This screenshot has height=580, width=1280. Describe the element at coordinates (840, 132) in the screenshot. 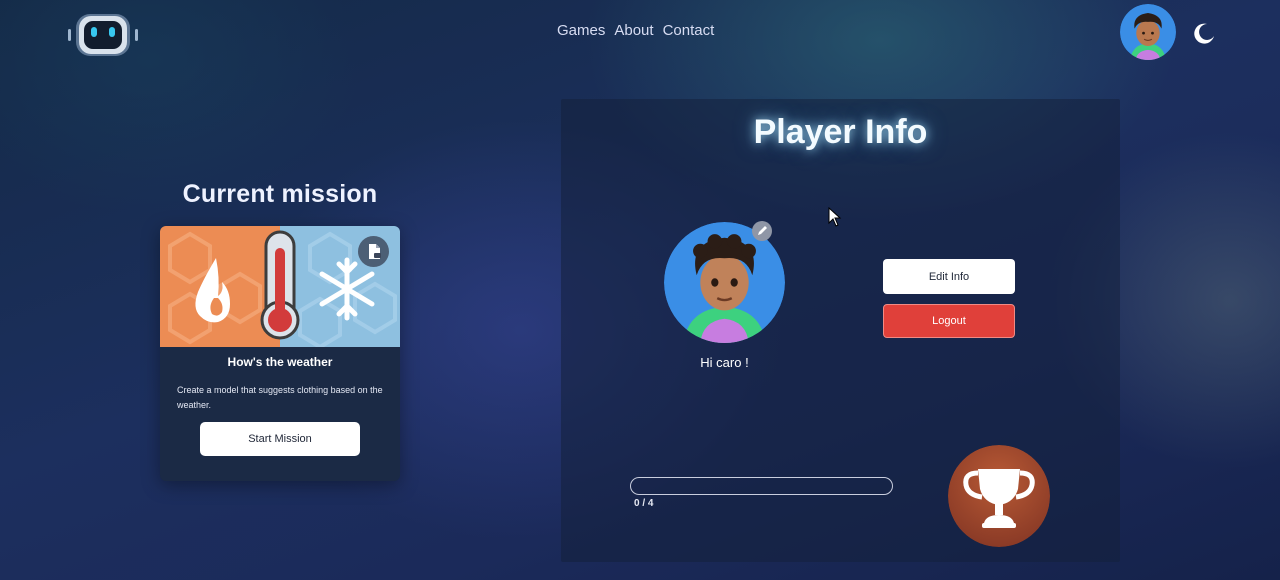

I see `player-info-heading: Player Info` at that location.